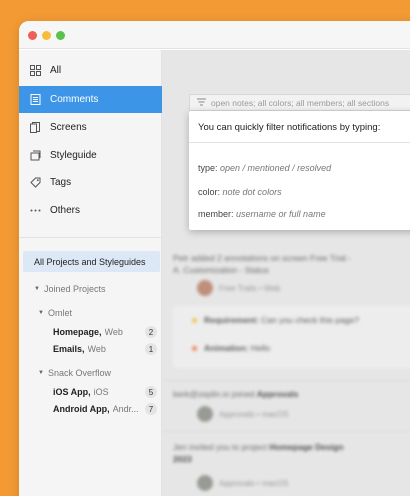  I want to click on nav-item-others: Others, so click(90, 210).